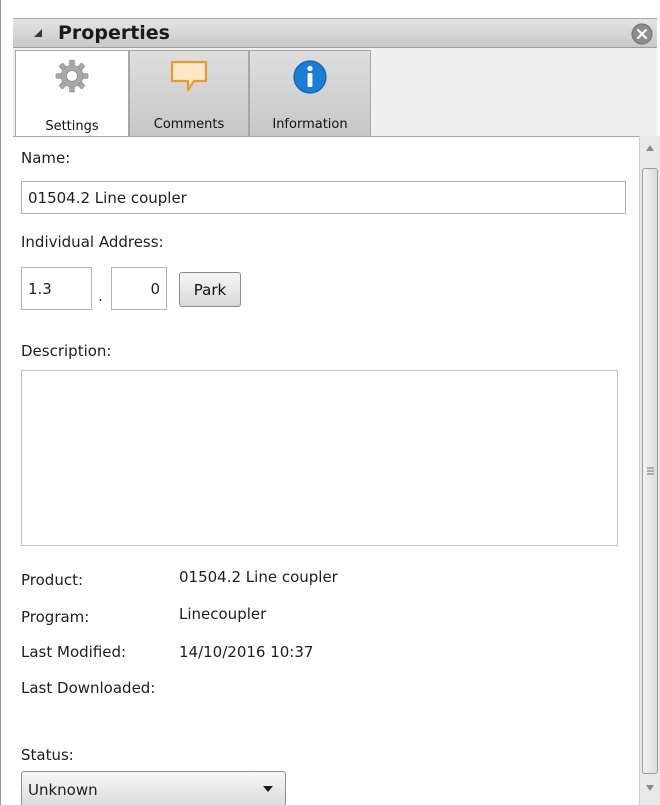 This screenshot has height=805, width=660. What do you see at coordinates (246, 652) in the screenshot?
I see `last-modified-value: 14/10/2016 10:37` at bounding box center [246, 652].